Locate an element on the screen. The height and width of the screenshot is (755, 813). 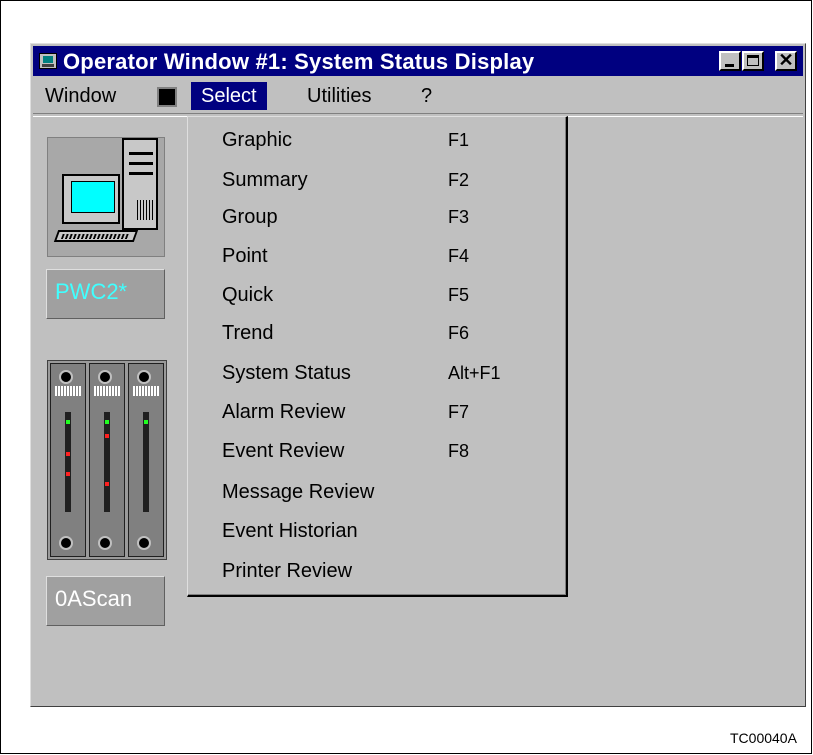
menu-select: Select is located at coordinates (229, 96).